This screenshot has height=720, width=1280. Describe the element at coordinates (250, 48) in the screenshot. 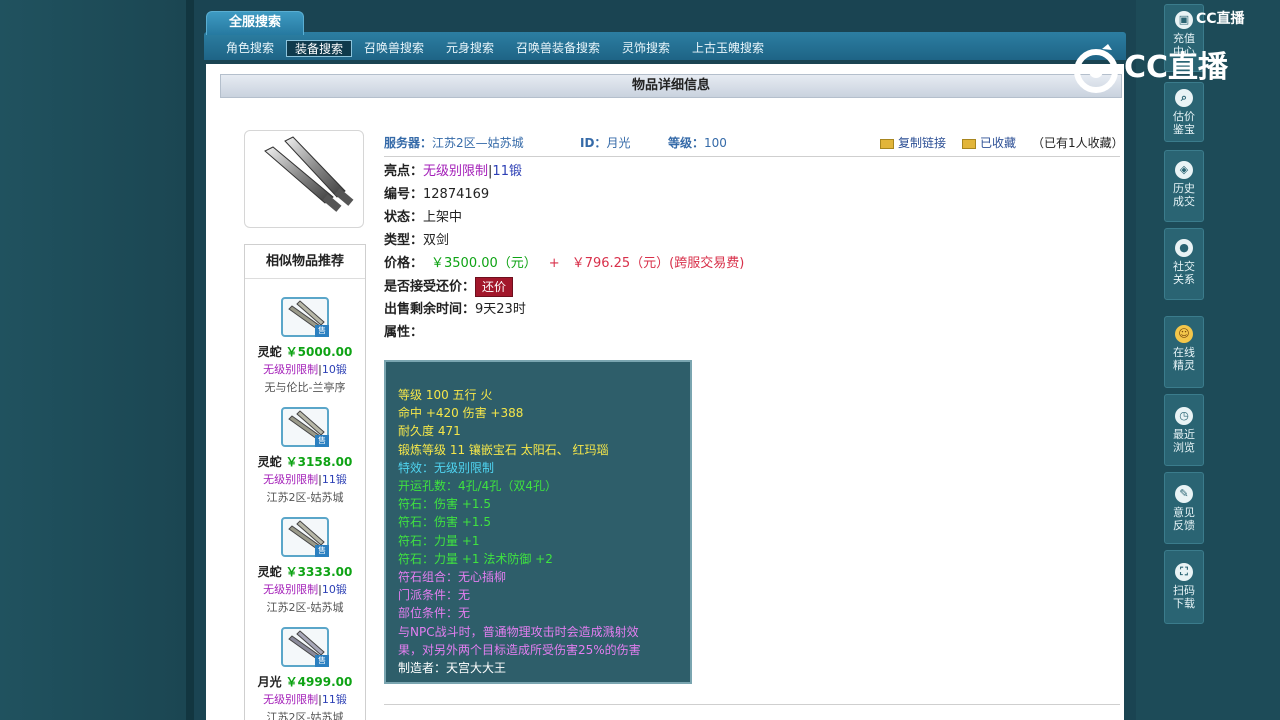

I see `tab-role-search: 角色搜索` at that location.